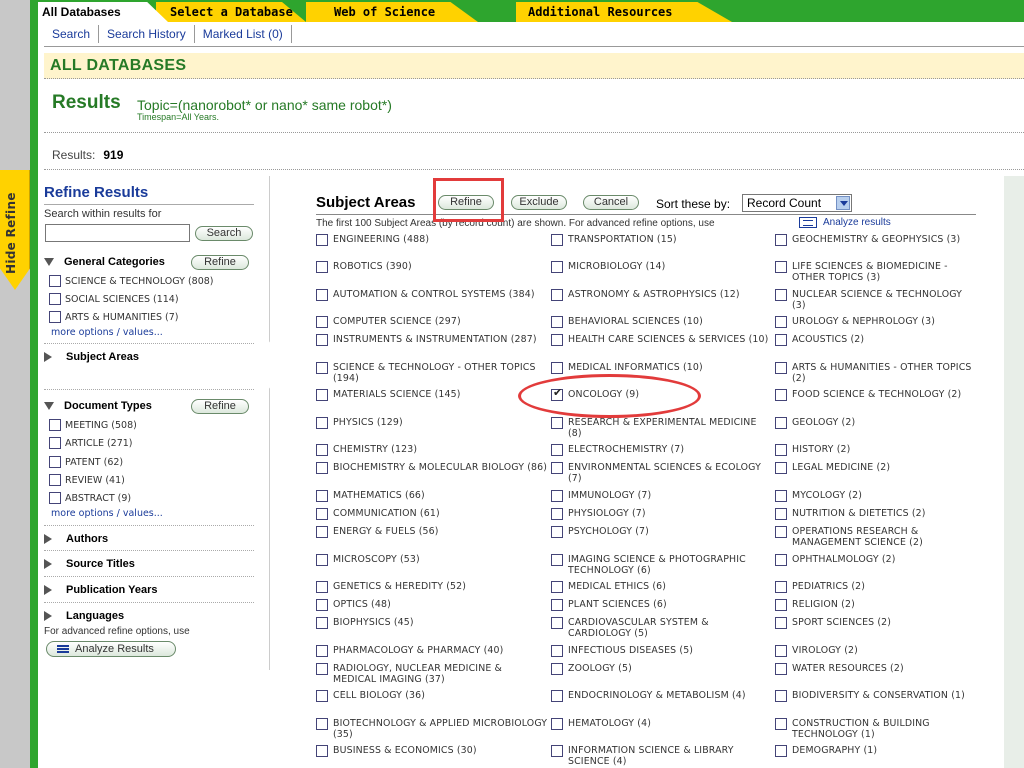 The image size is (1024, 768). Describe the element at coordinates (611, 202) in the screenshot. I see `subject-areas-cancel-button: Cancel` at that location.